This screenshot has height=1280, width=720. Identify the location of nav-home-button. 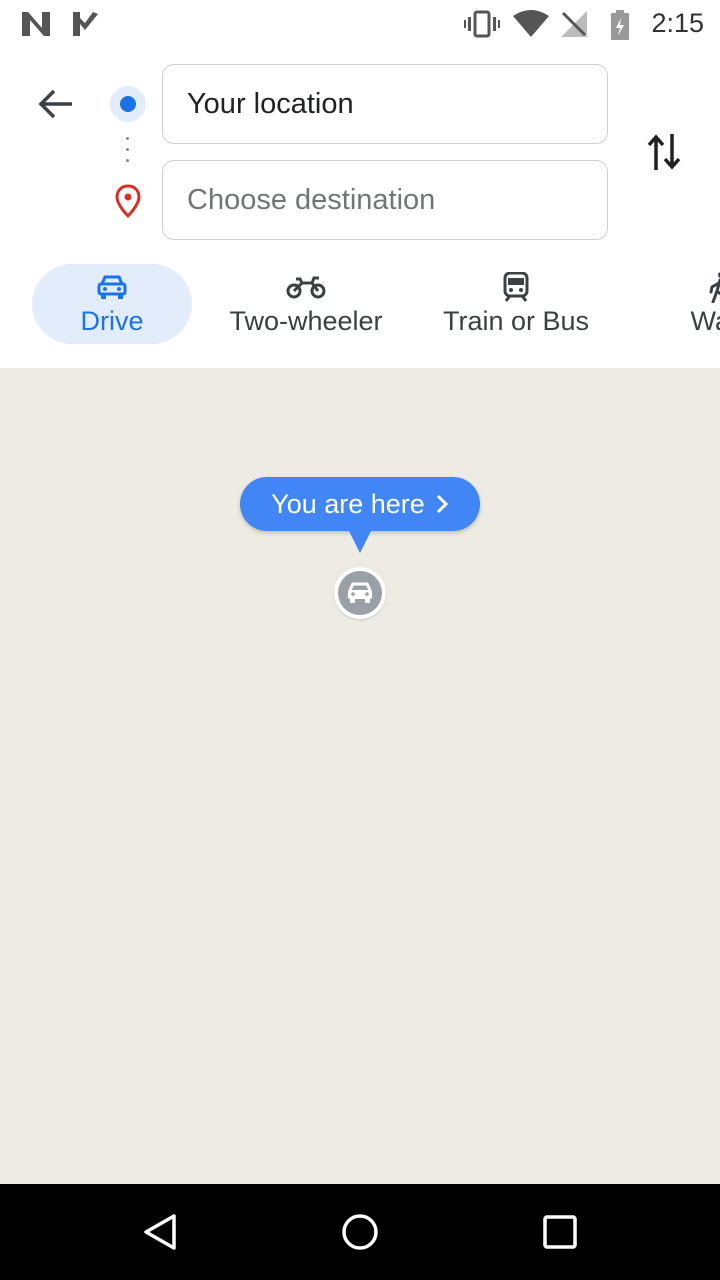
(360, 1232).